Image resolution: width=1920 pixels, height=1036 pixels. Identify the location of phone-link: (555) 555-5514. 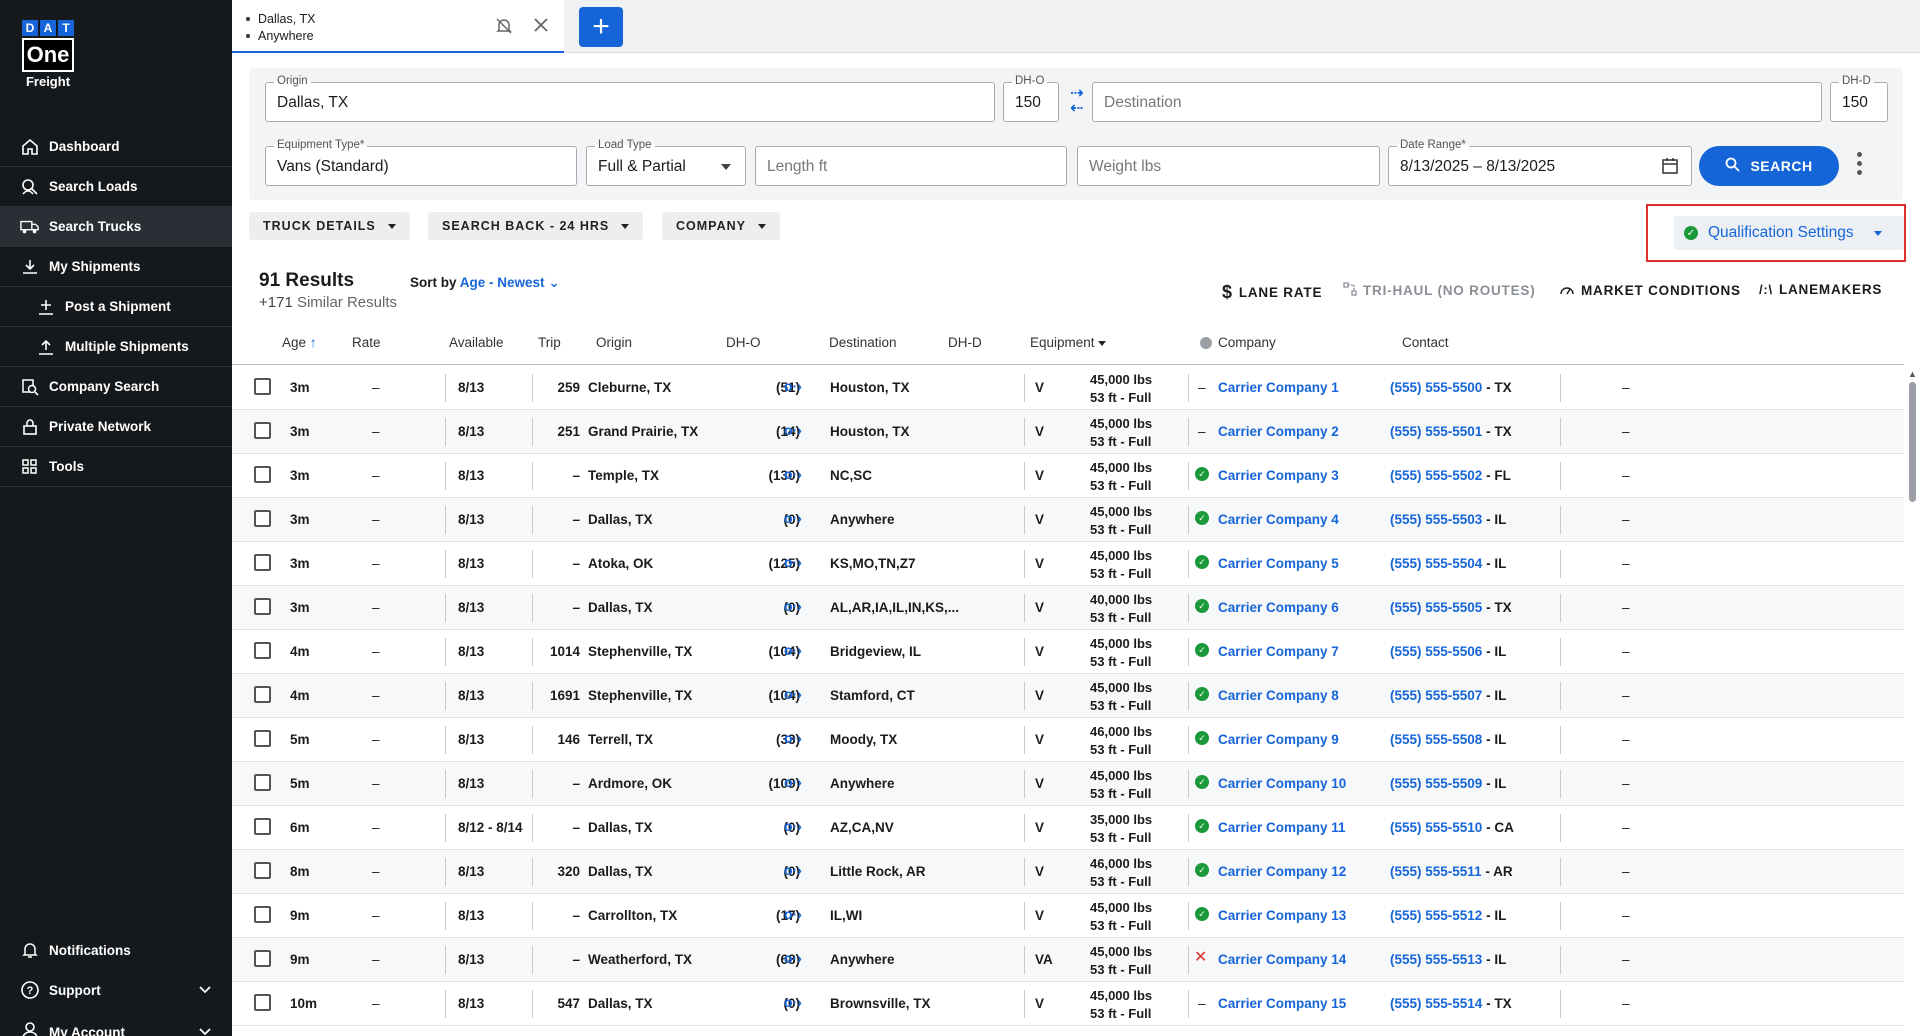
(1436, 1003).